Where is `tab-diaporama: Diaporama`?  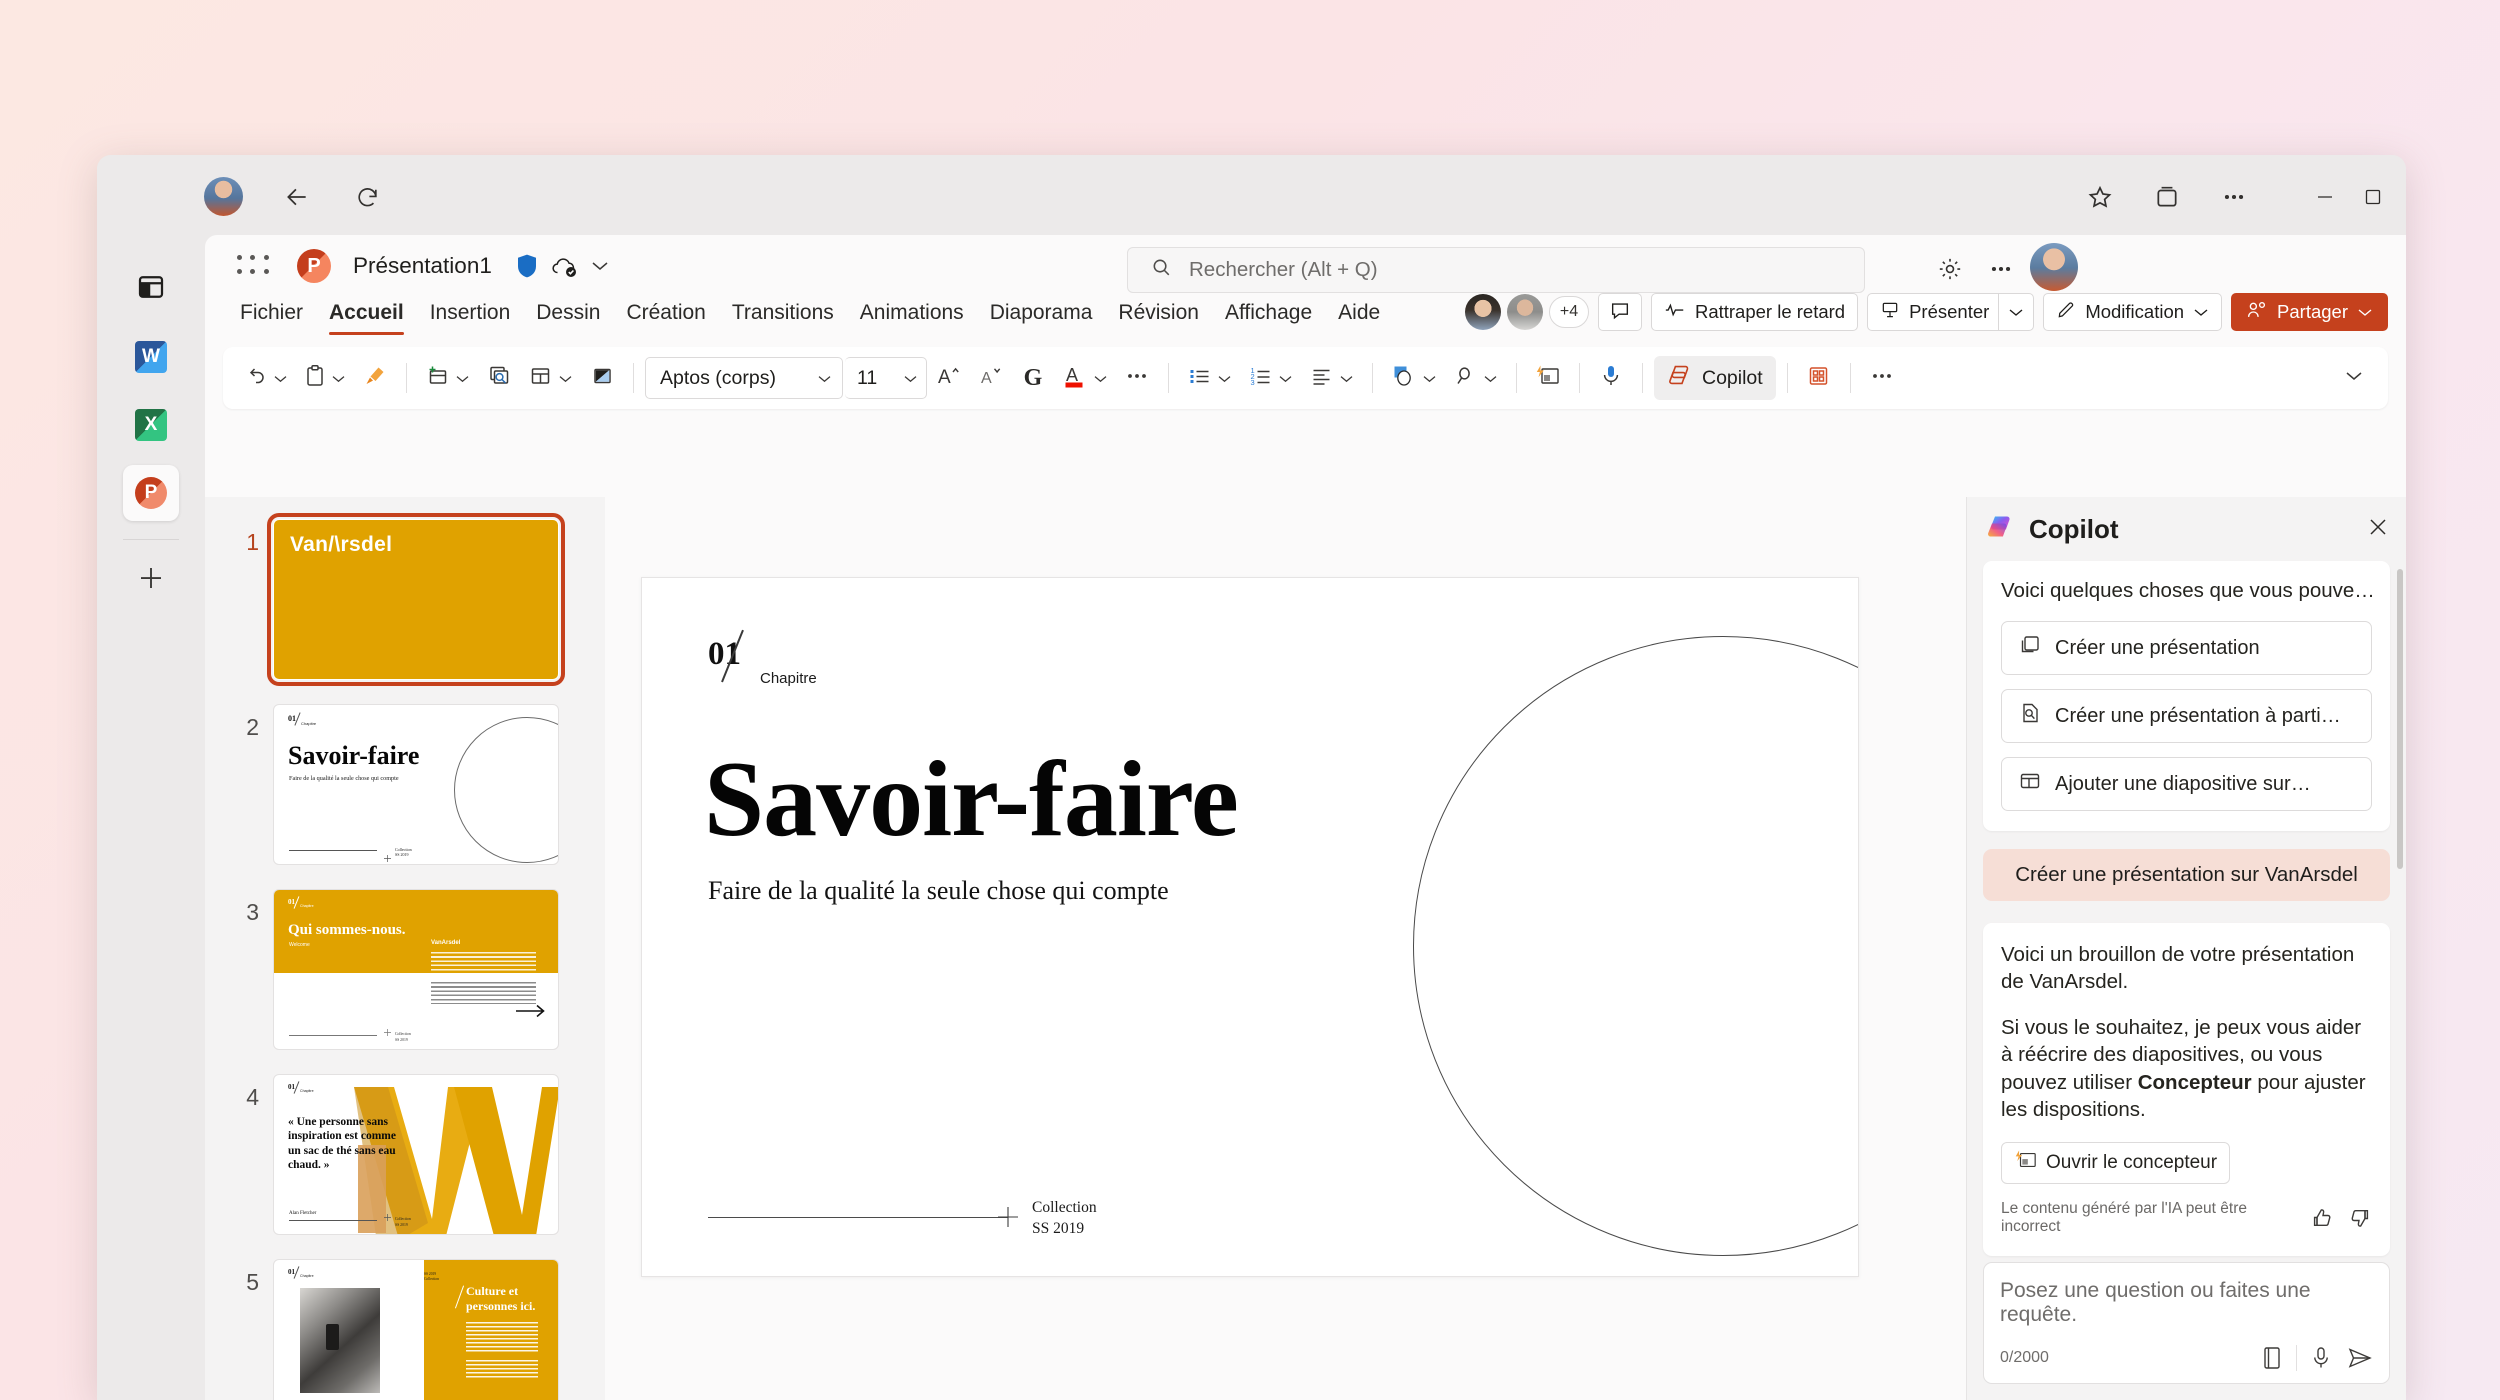 tab-diaporama: Diaporama is located at coordinates (1041, 311).